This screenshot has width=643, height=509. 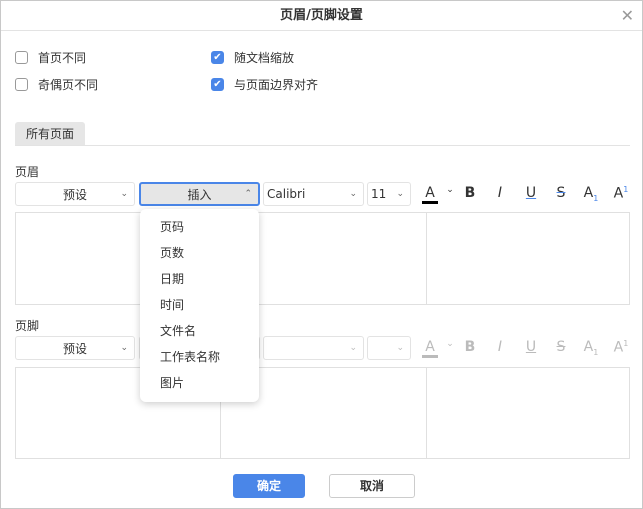 I want to click on footer-label: 页脚, so click(x=27, y=326).